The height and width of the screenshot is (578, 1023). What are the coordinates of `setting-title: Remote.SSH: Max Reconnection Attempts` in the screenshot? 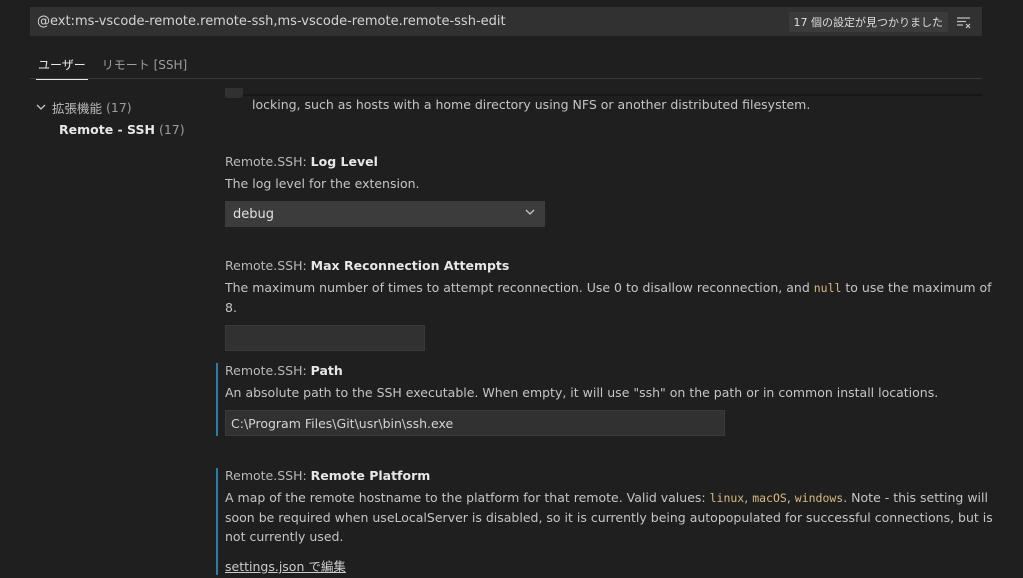 It's located at (610, 267).